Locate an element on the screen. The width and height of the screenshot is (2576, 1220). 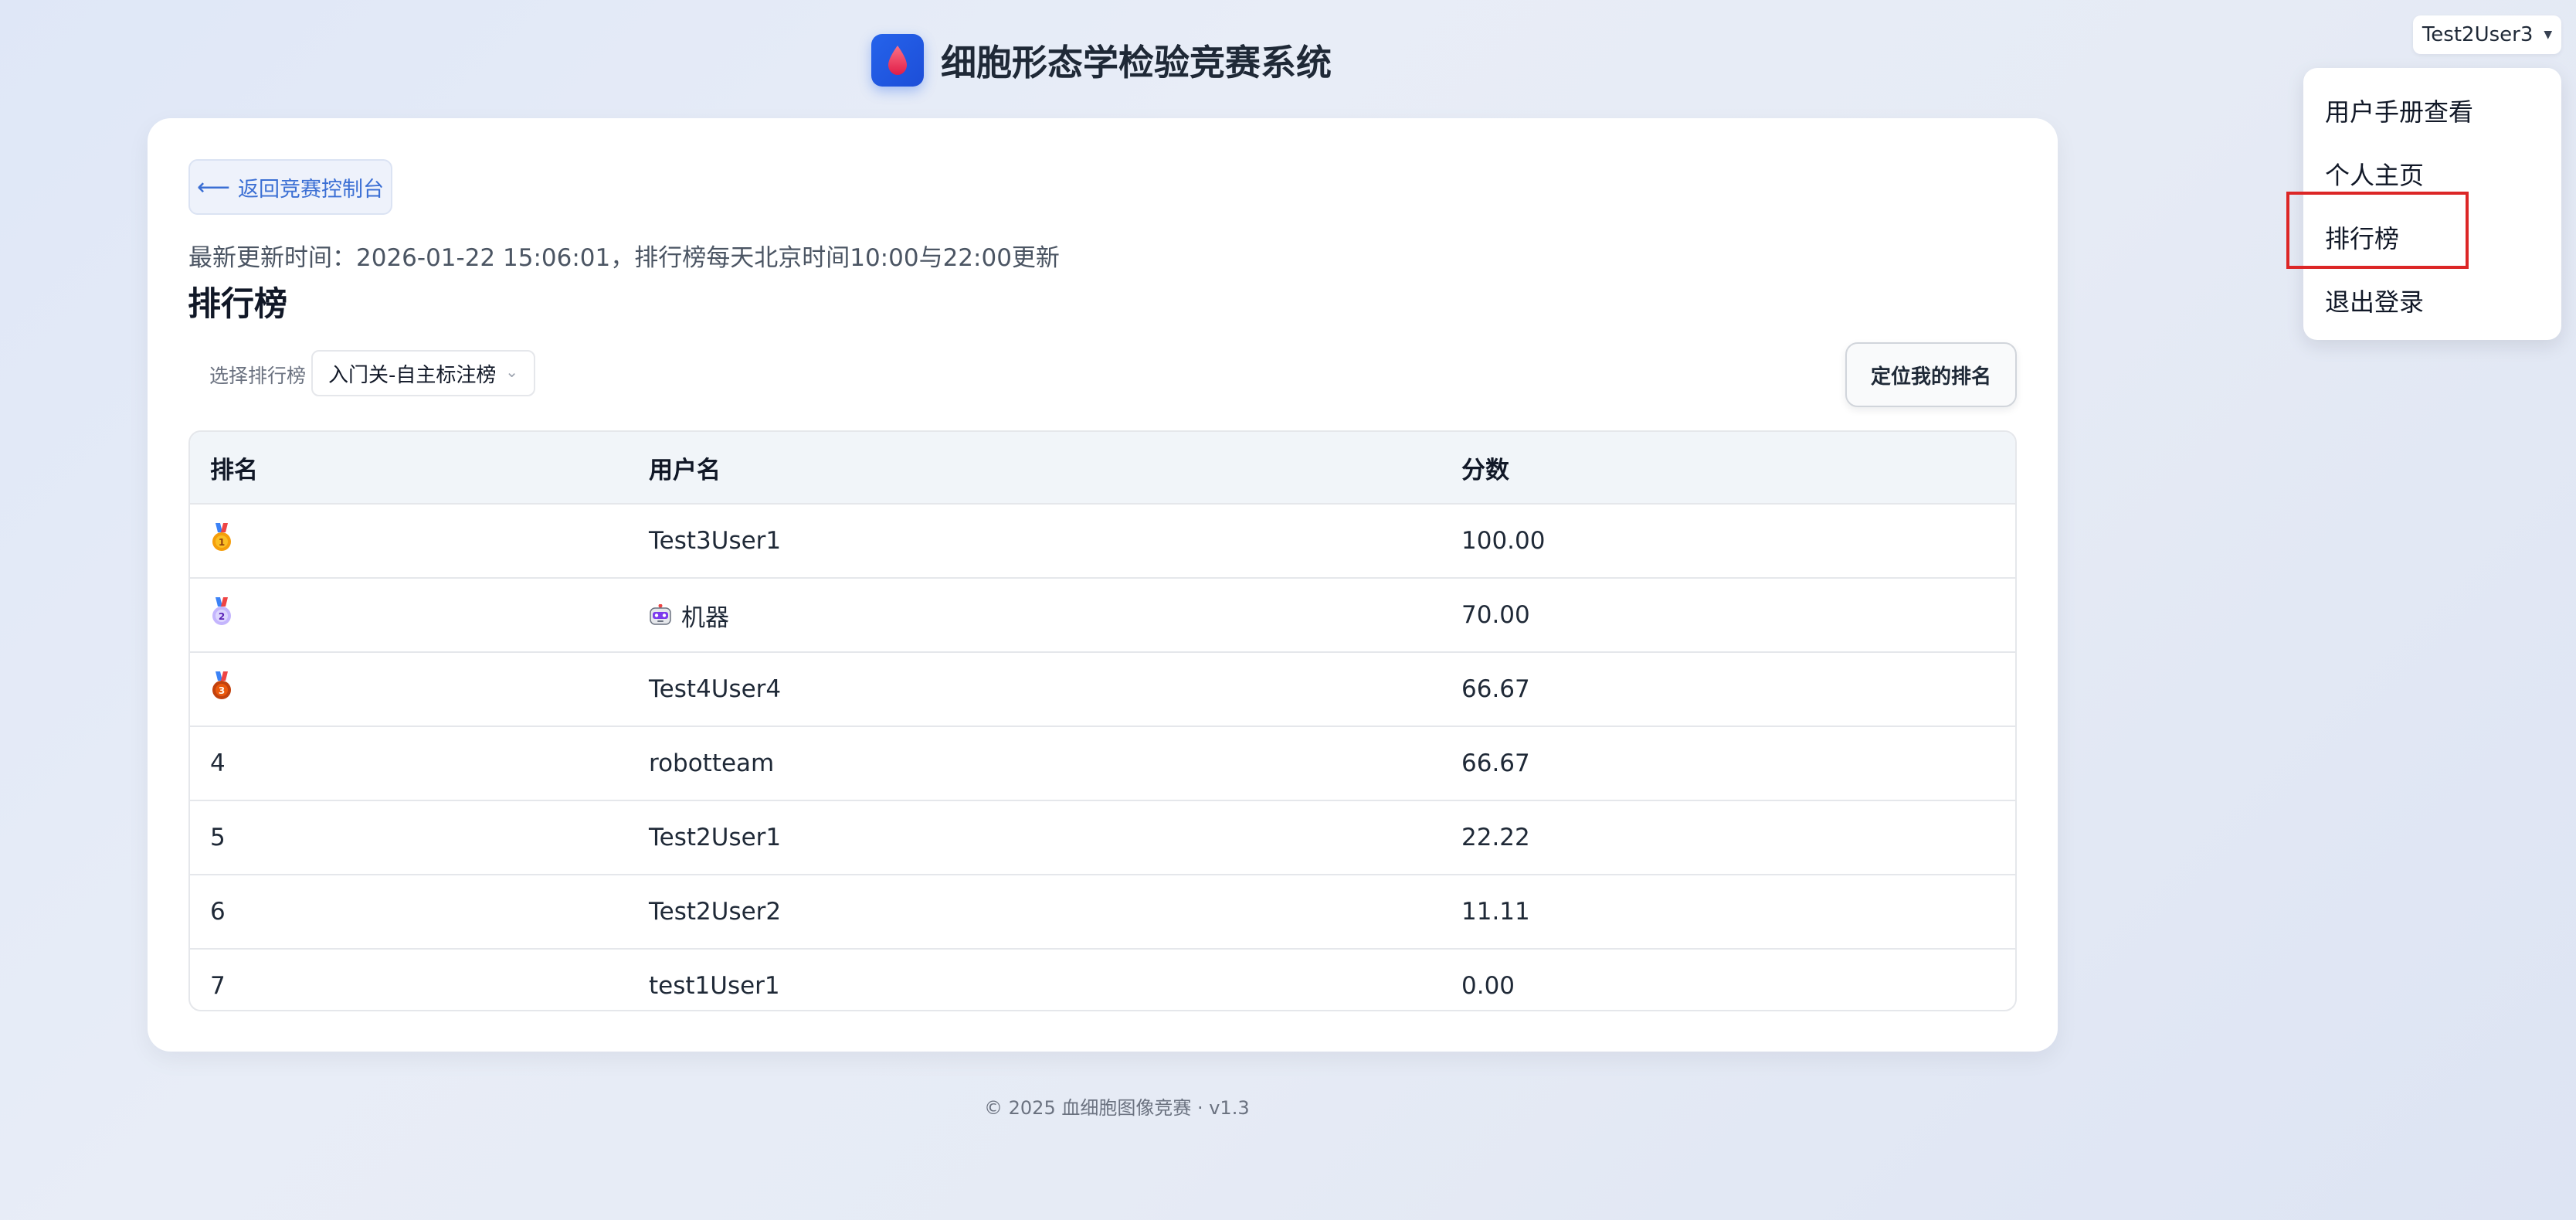
app-title: 细胞形态学检验竞赛系统 is located at coordinates (1136, 62).